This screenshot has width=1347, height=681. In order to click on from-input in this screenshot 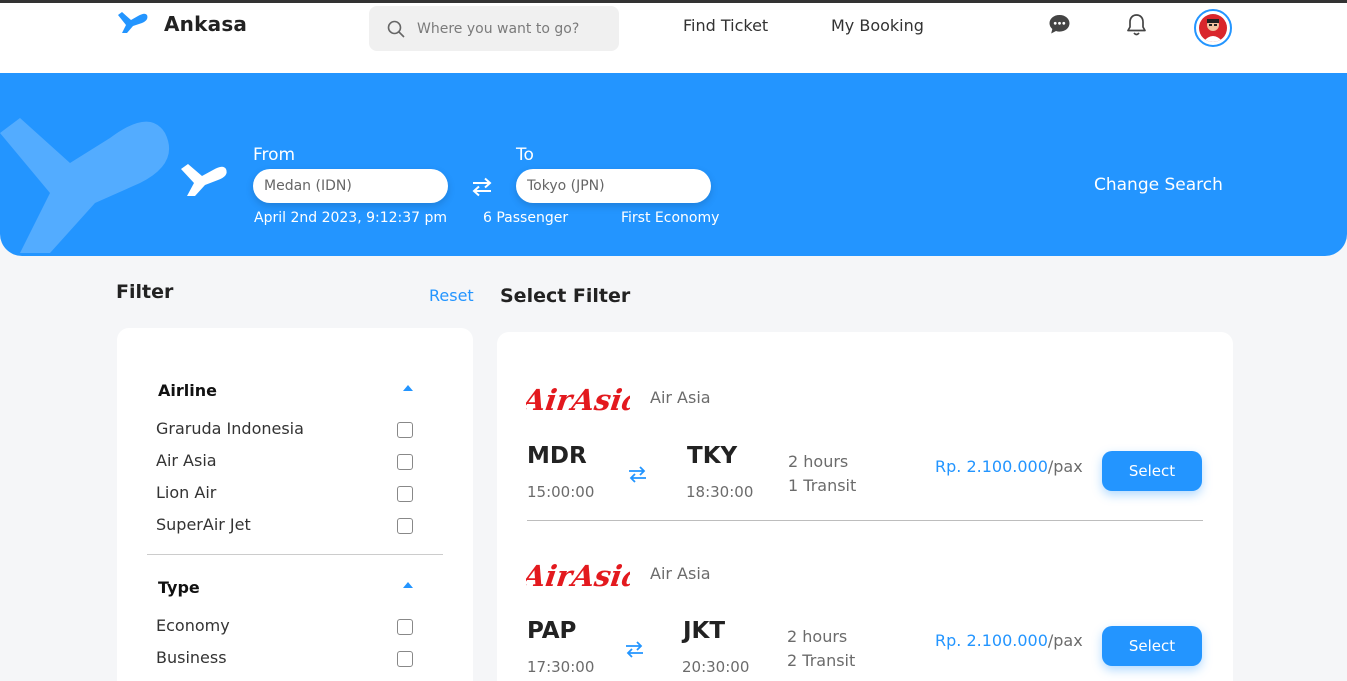, I will do `click(350, 186)`.